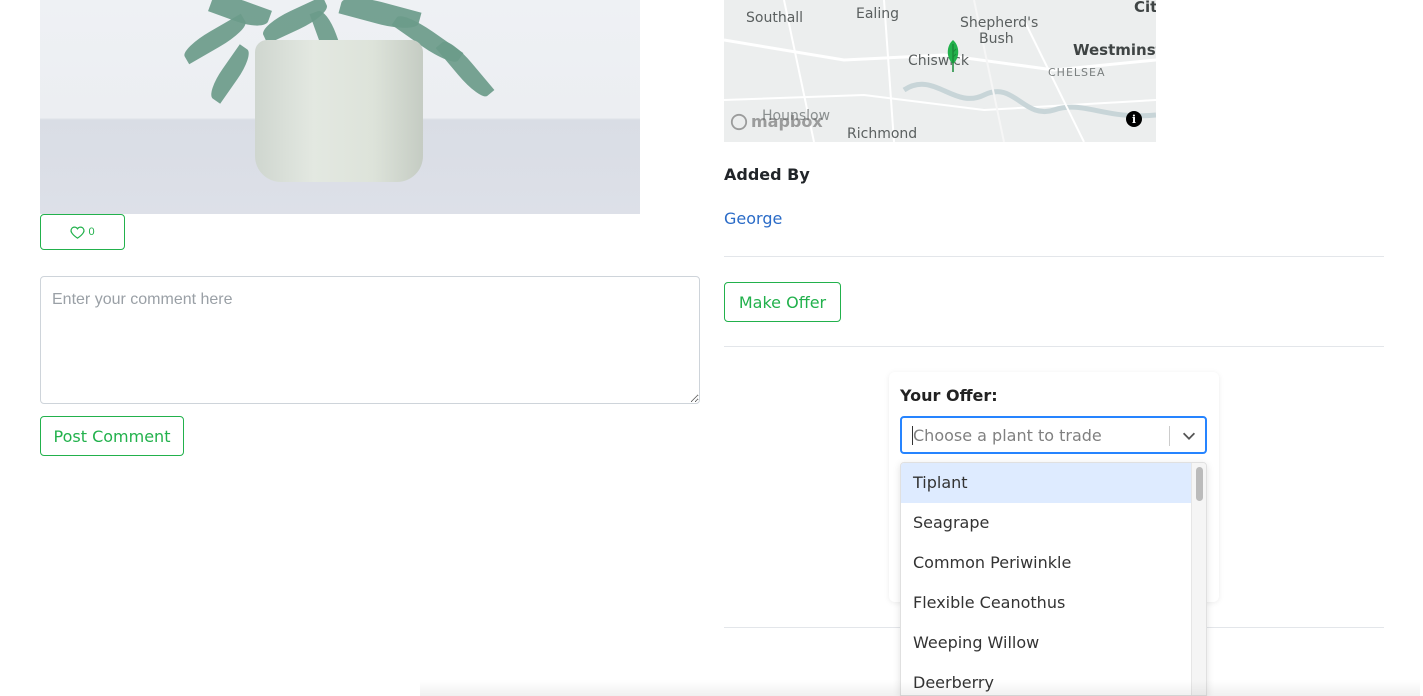 Image resolution: width=1423 pixels, height=696 pixels. Describe the element at coordinates (782, 302) in the screenshot. I see `make-offer-button: Make Offer` at that location.